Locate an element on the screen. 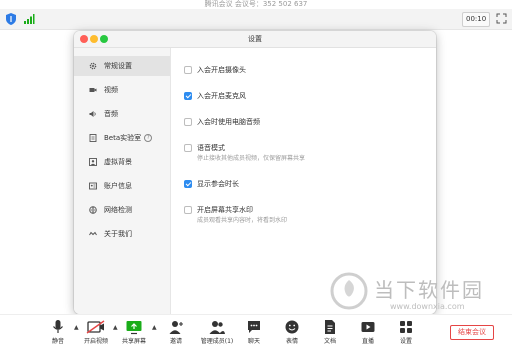 Image resolution: width=512 pixels, height=347 pixels. sidebar-item-label: 视频 is located at coordinates (111, 90).